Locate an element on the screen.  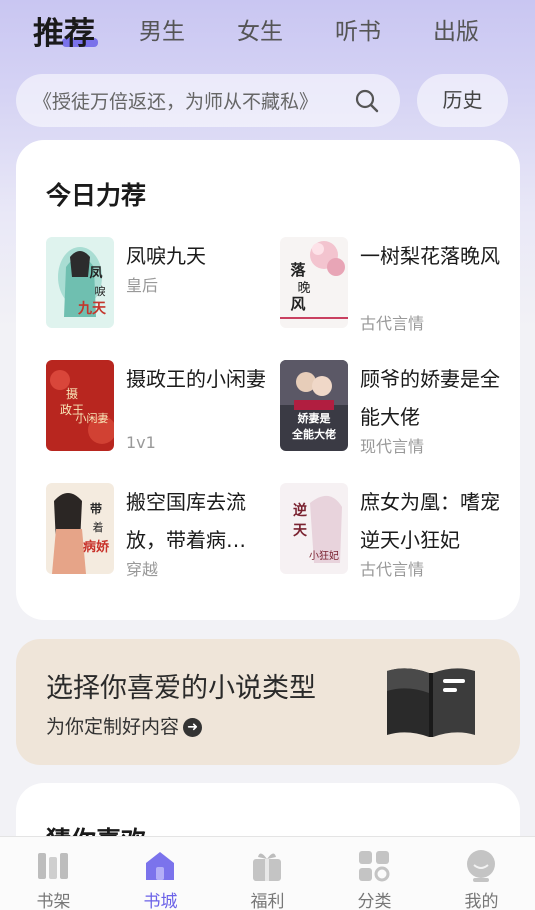
svg-text: 小闲妻 is located at coordinates (92, 418).